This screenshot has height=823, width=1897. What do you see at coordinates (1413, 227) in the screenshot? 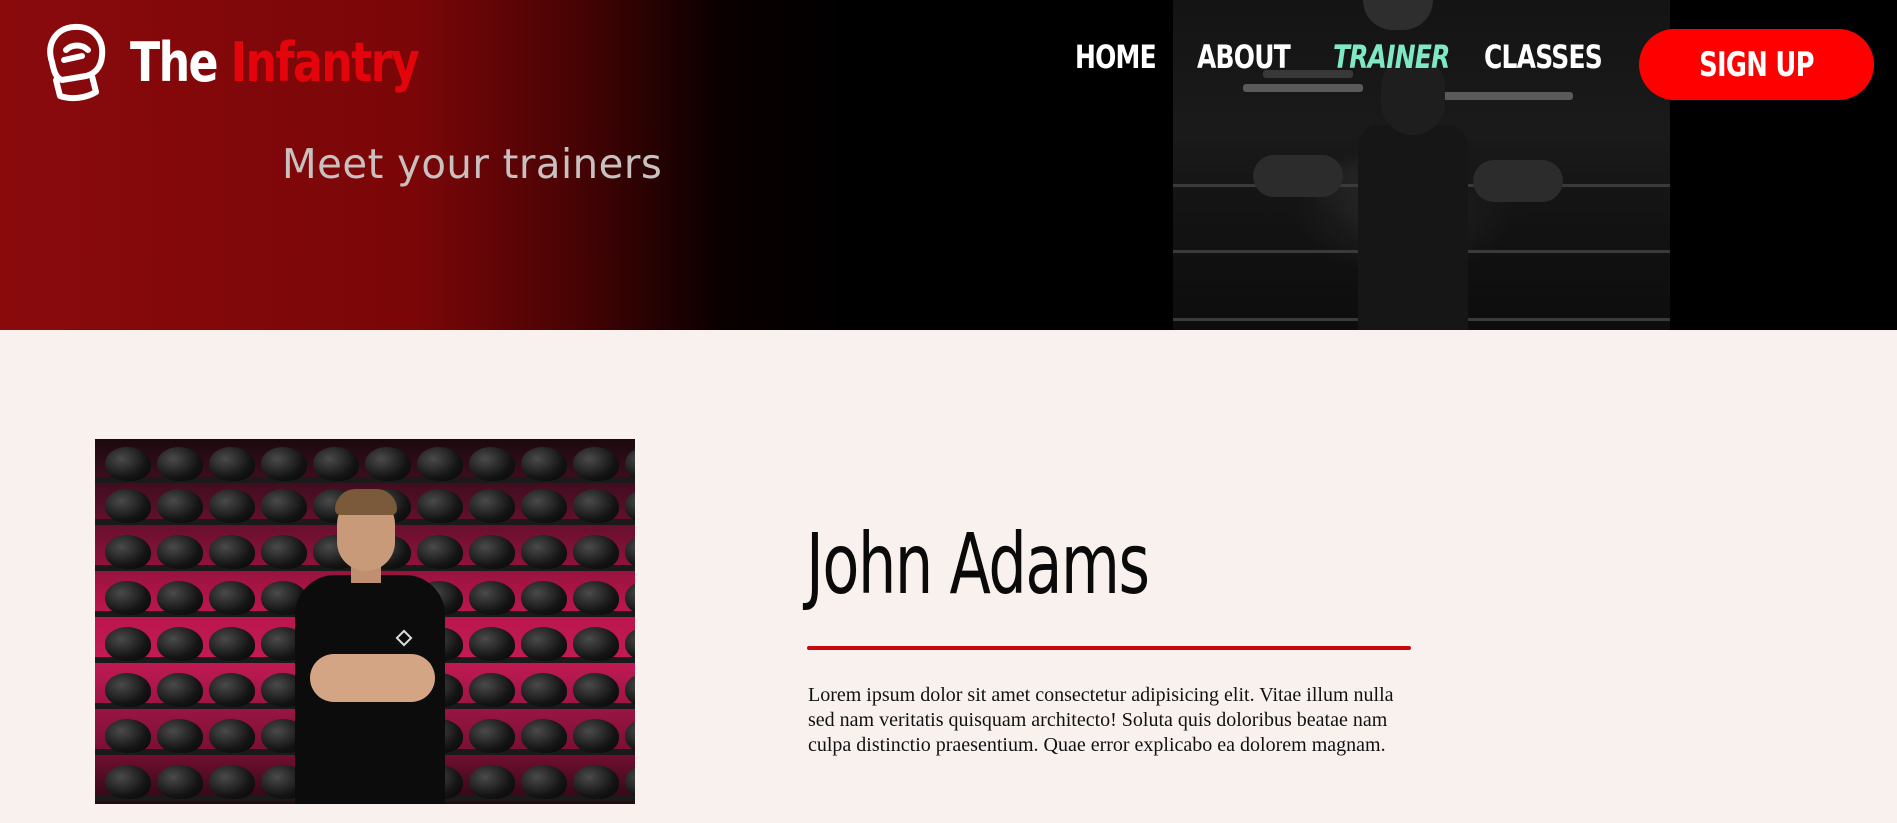
I see `boxer-silhouette` at bounding box center [1413, 227].